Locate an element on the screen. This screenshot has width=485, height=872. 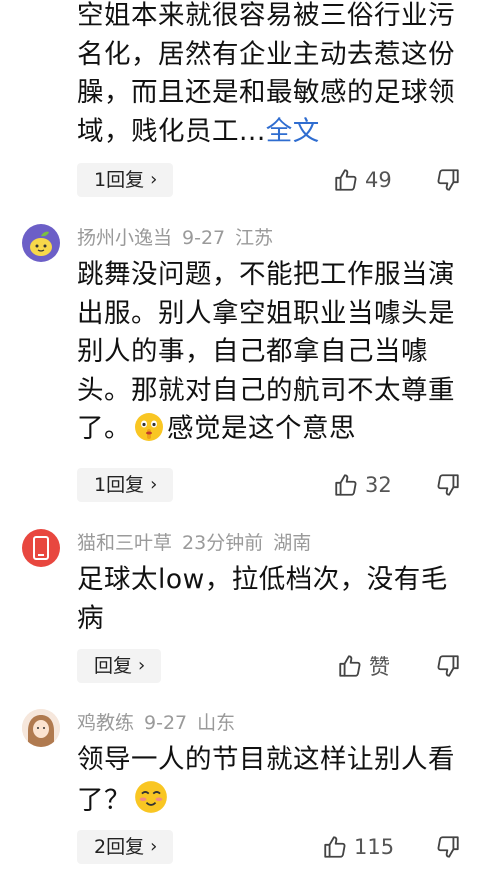
shush-emoji-icon is located at coordinates (149, 427).